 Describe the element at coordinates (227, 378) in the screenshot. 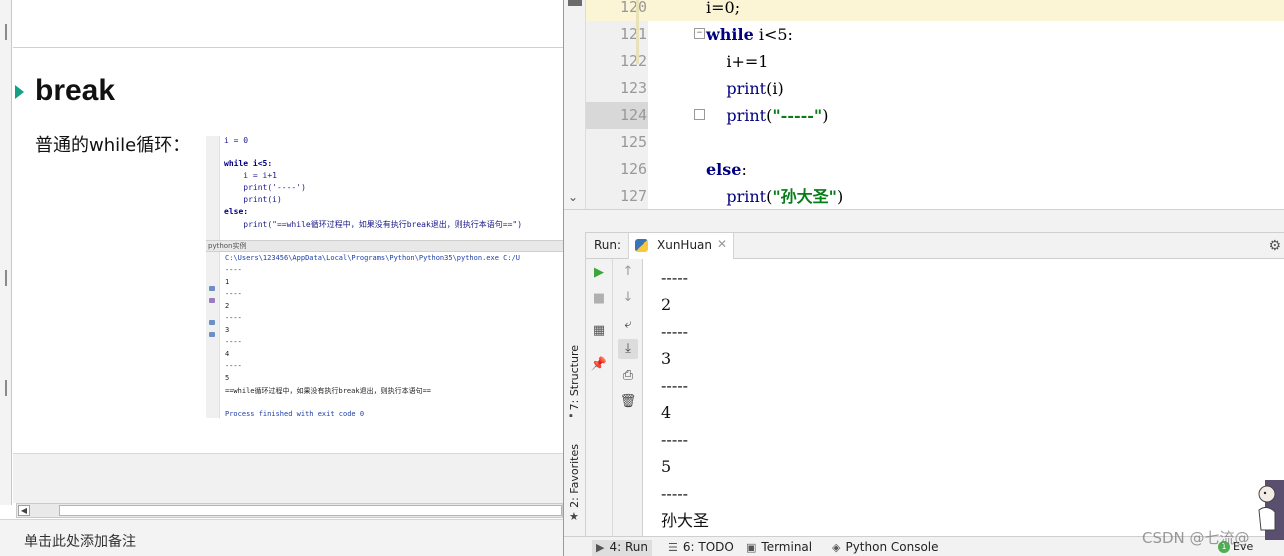

I see `screenshot-output-line: 5` at that location.